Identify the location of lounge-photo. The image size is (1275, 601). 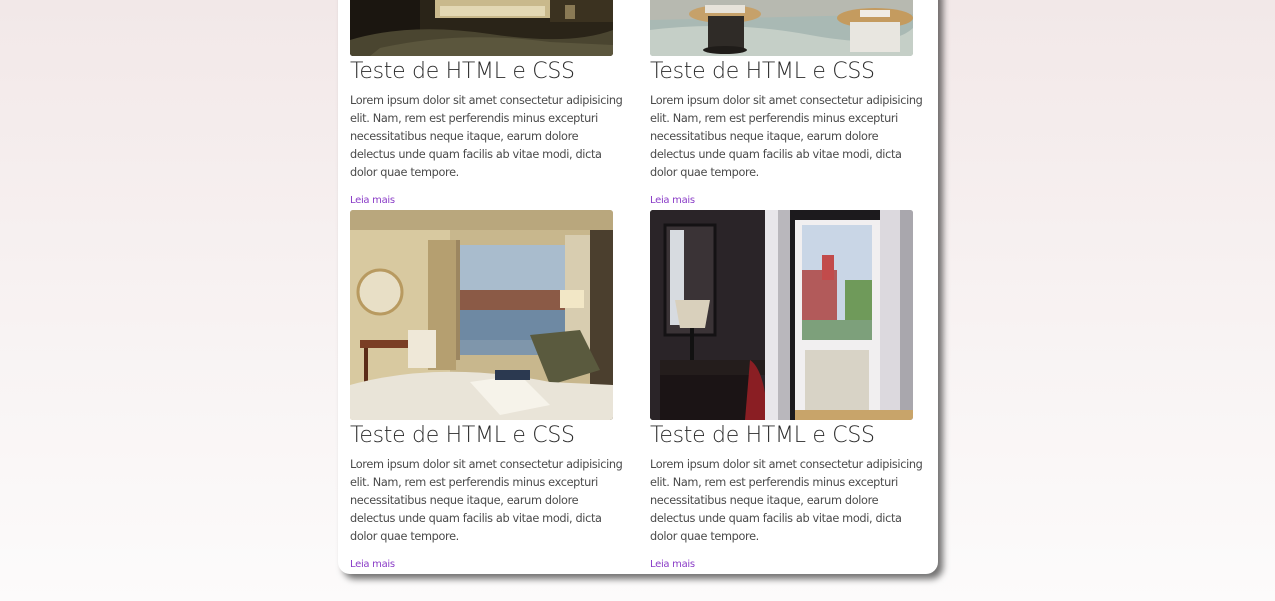
(781, 28).